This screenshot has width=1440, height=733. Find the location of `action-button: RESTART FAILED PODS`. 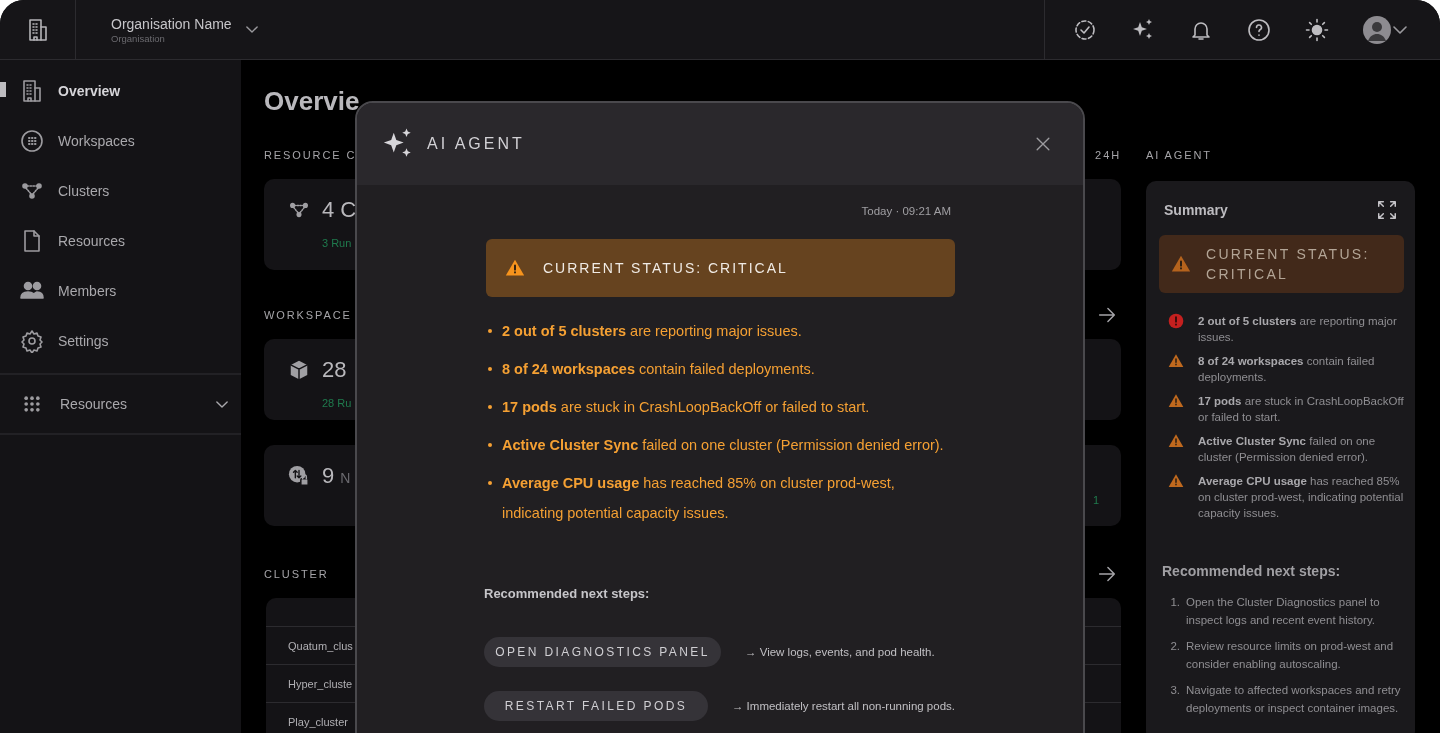

action-button: RESTART FAILED PODS is located at coordinates (596, 706).